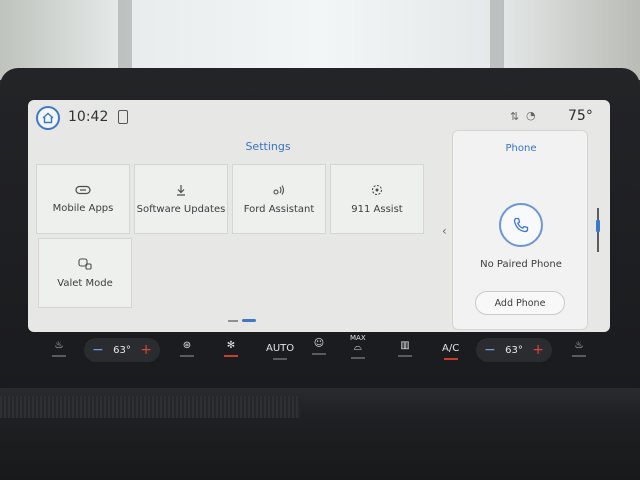 Image resolution: width=640 pixels, height=480 pixels. I want to click on tile-valet-mode: Valet Mode, so click(85, 273).